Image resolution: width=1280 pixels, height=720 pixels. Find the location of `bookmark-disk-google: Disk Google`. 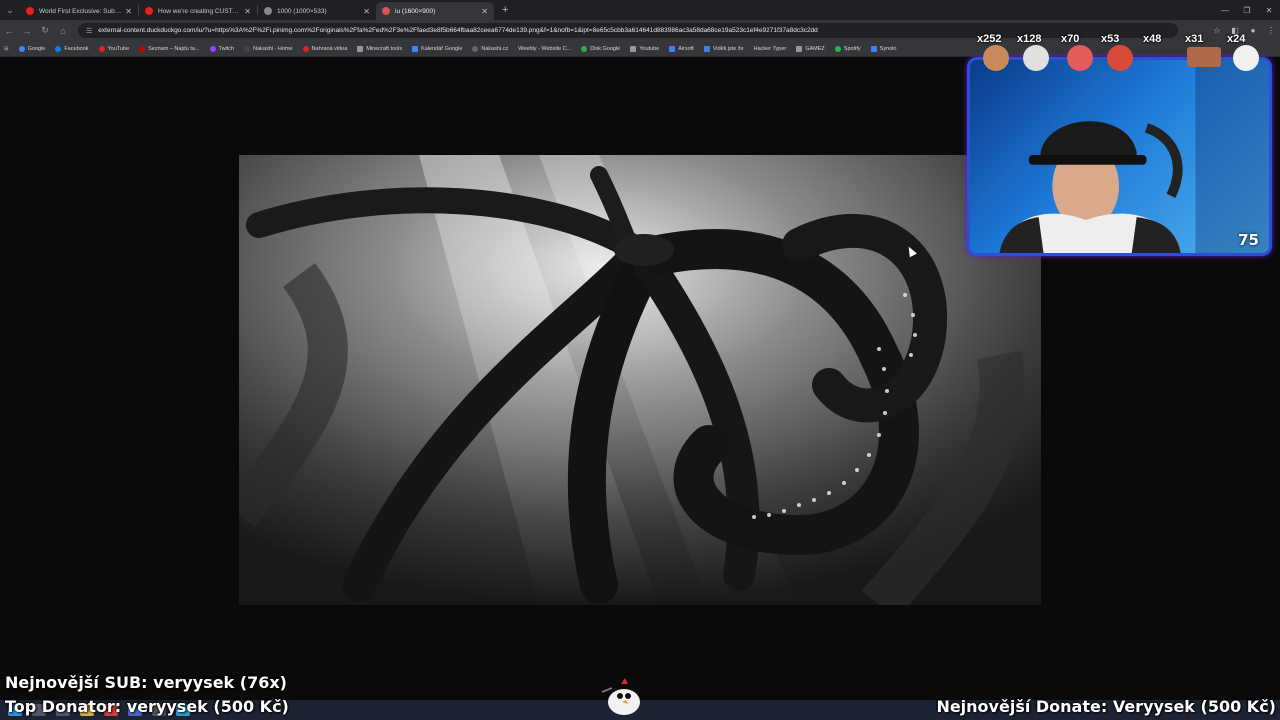

bookmark-disk-google: Disk Google is located at coordinates (601, 48).